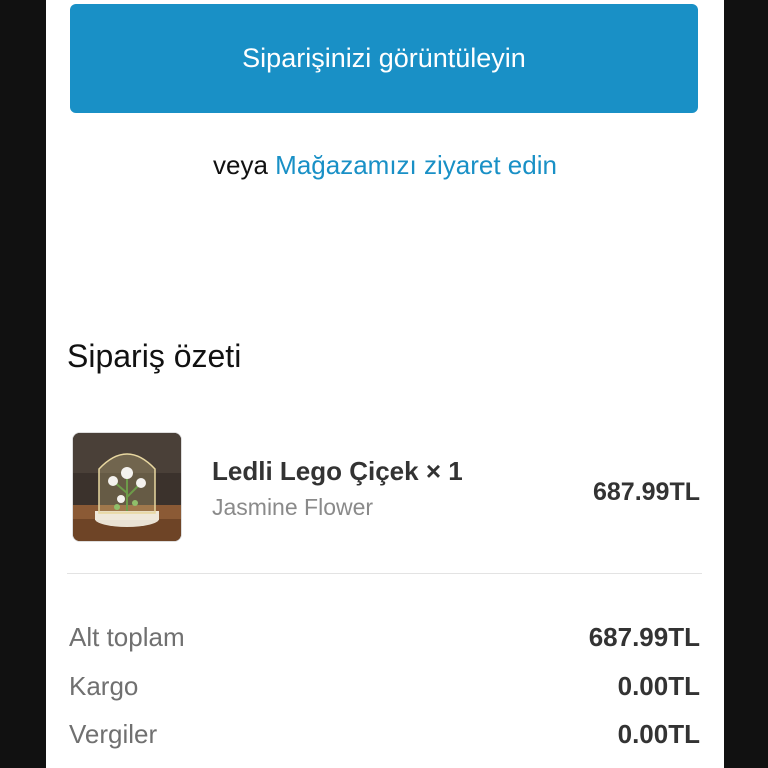 This screenshot has height=768, width=768. I want to click on summary-divider, so click(384, 573).